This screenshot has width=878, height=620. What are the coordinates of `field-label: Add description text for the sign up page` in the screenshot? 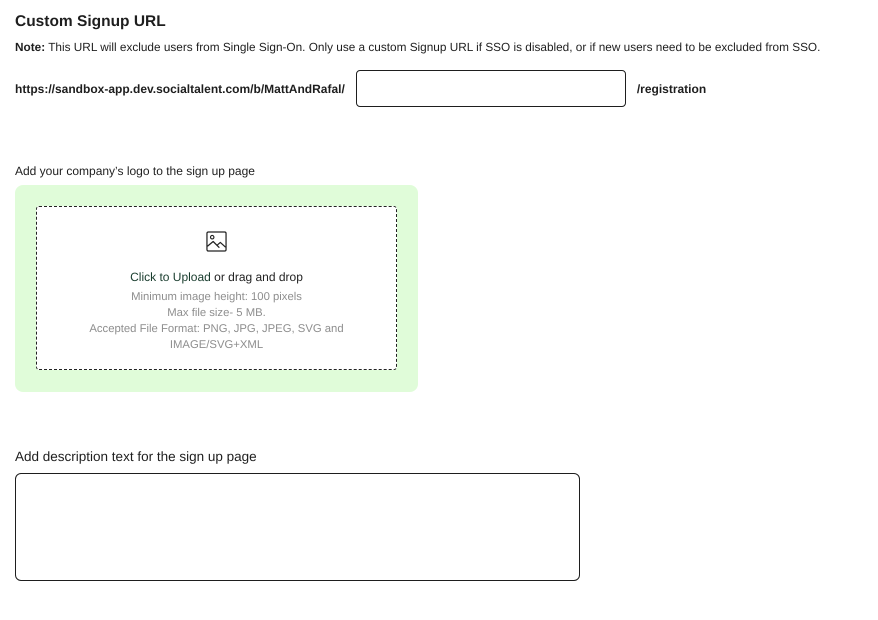 It's located at (136, 457).